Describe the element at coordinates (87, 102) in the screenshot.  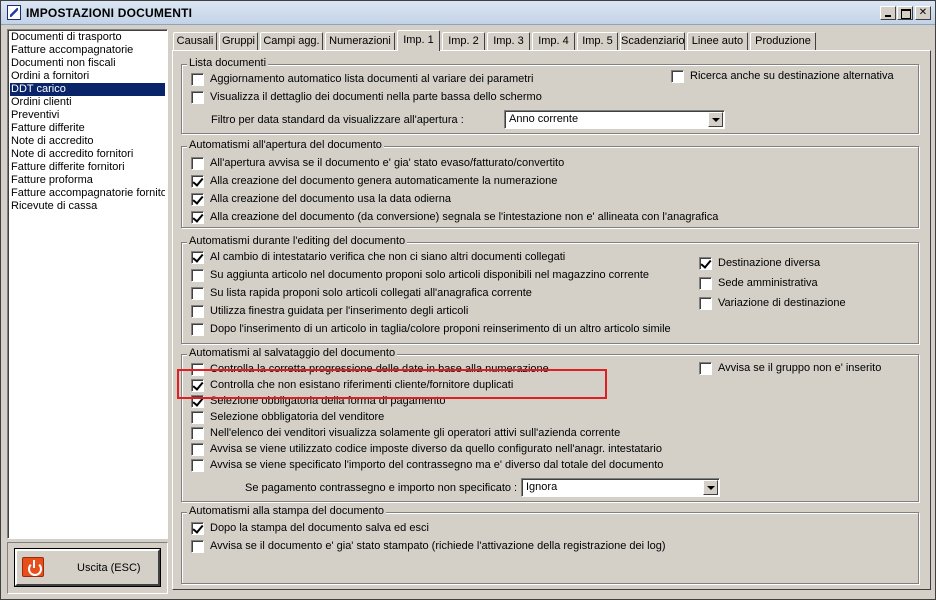
I see `list-item: Ordini clienti` at that location.